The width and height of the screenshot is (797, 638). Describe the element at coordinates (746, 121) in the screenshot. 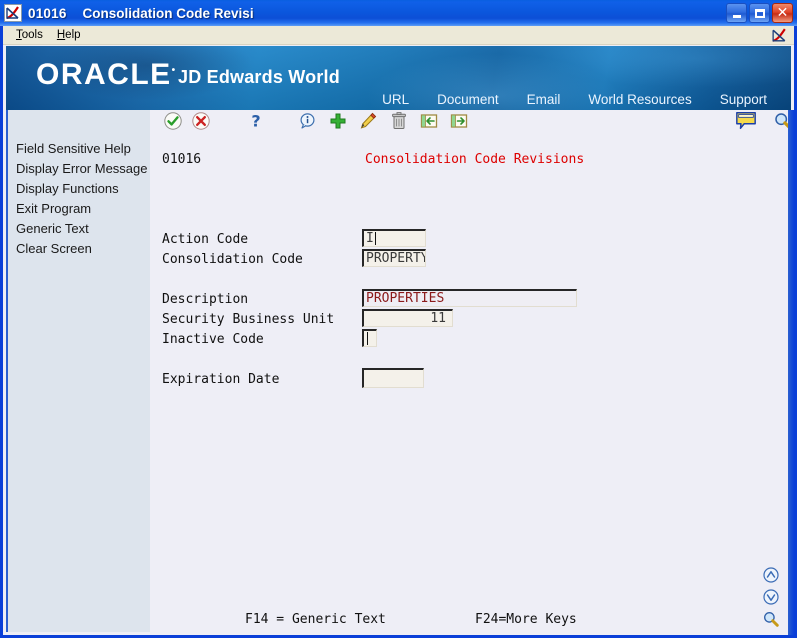

I see `note-bubble-icon` at that location.